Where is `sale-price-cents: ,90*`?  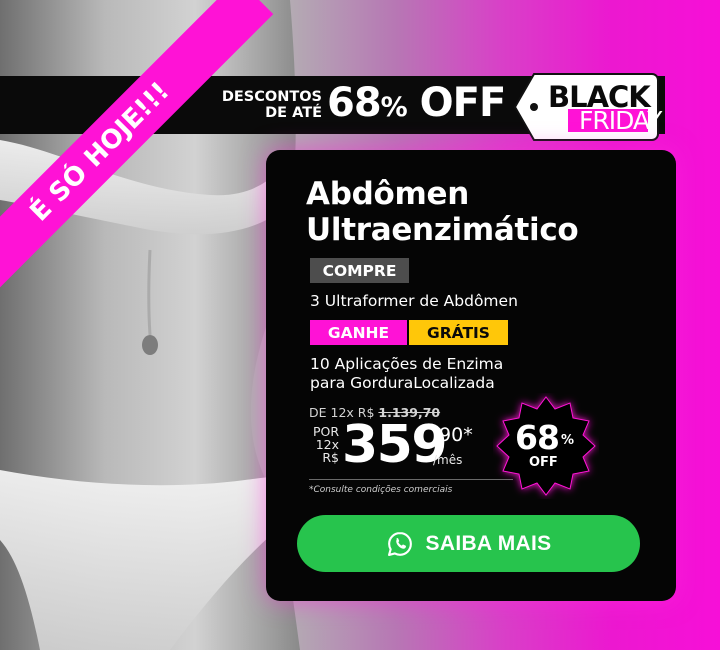 sale-price-cents: ,90* is located at coordinates (453, 435).